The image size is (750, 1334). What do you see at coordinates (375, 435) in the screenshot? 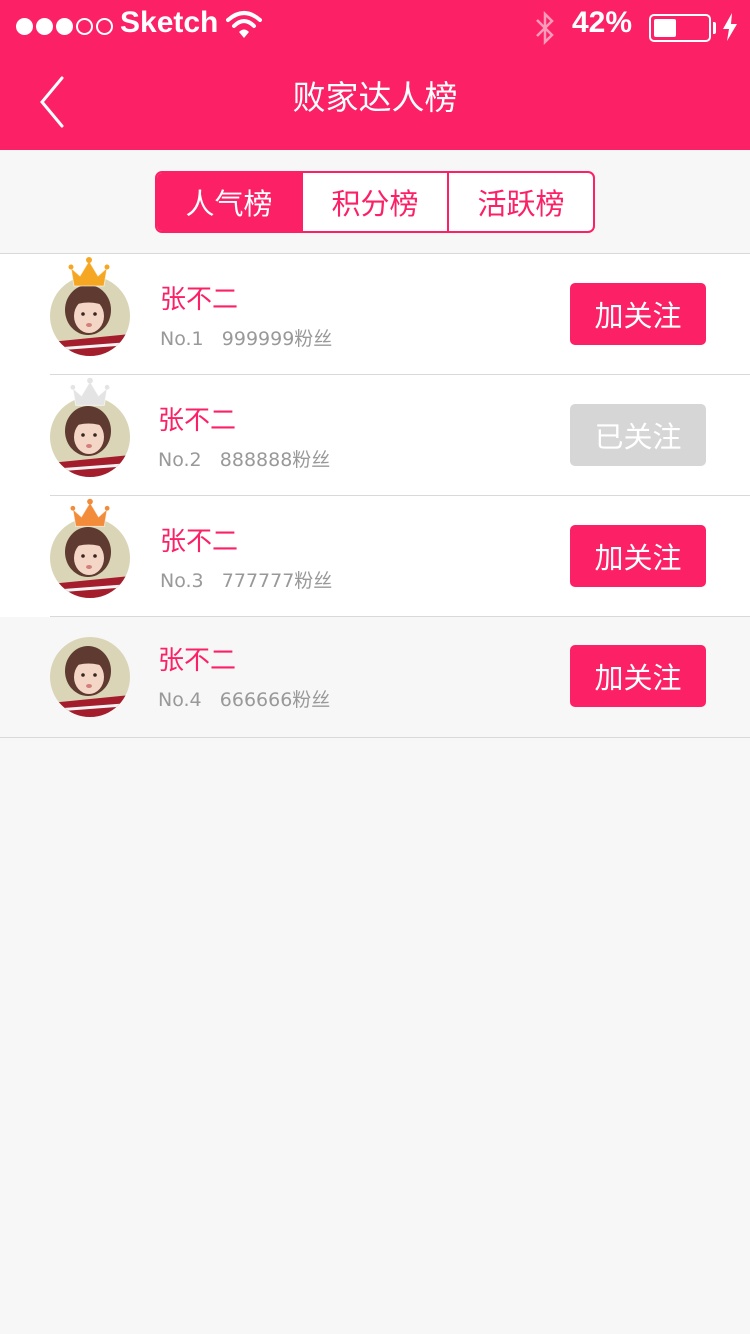
I see `list-item: 张不二 No.2 888888粉丝 已关注` at bounding box center [375, 435].